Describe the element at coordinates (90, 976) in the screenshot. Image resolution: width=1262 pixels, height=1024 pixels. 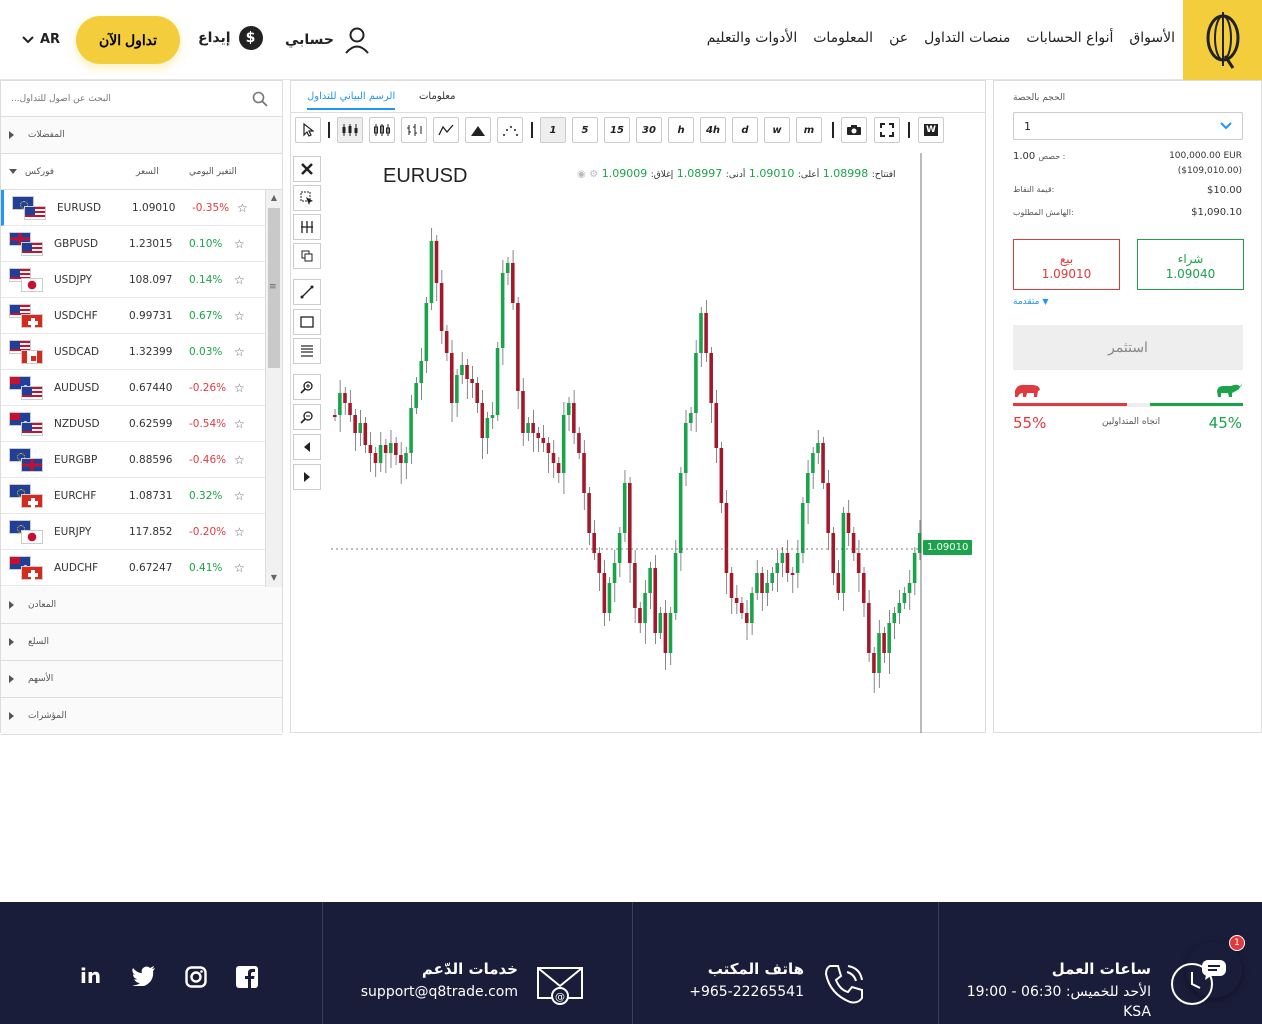
I see `linkedin-icon: in` at that location.